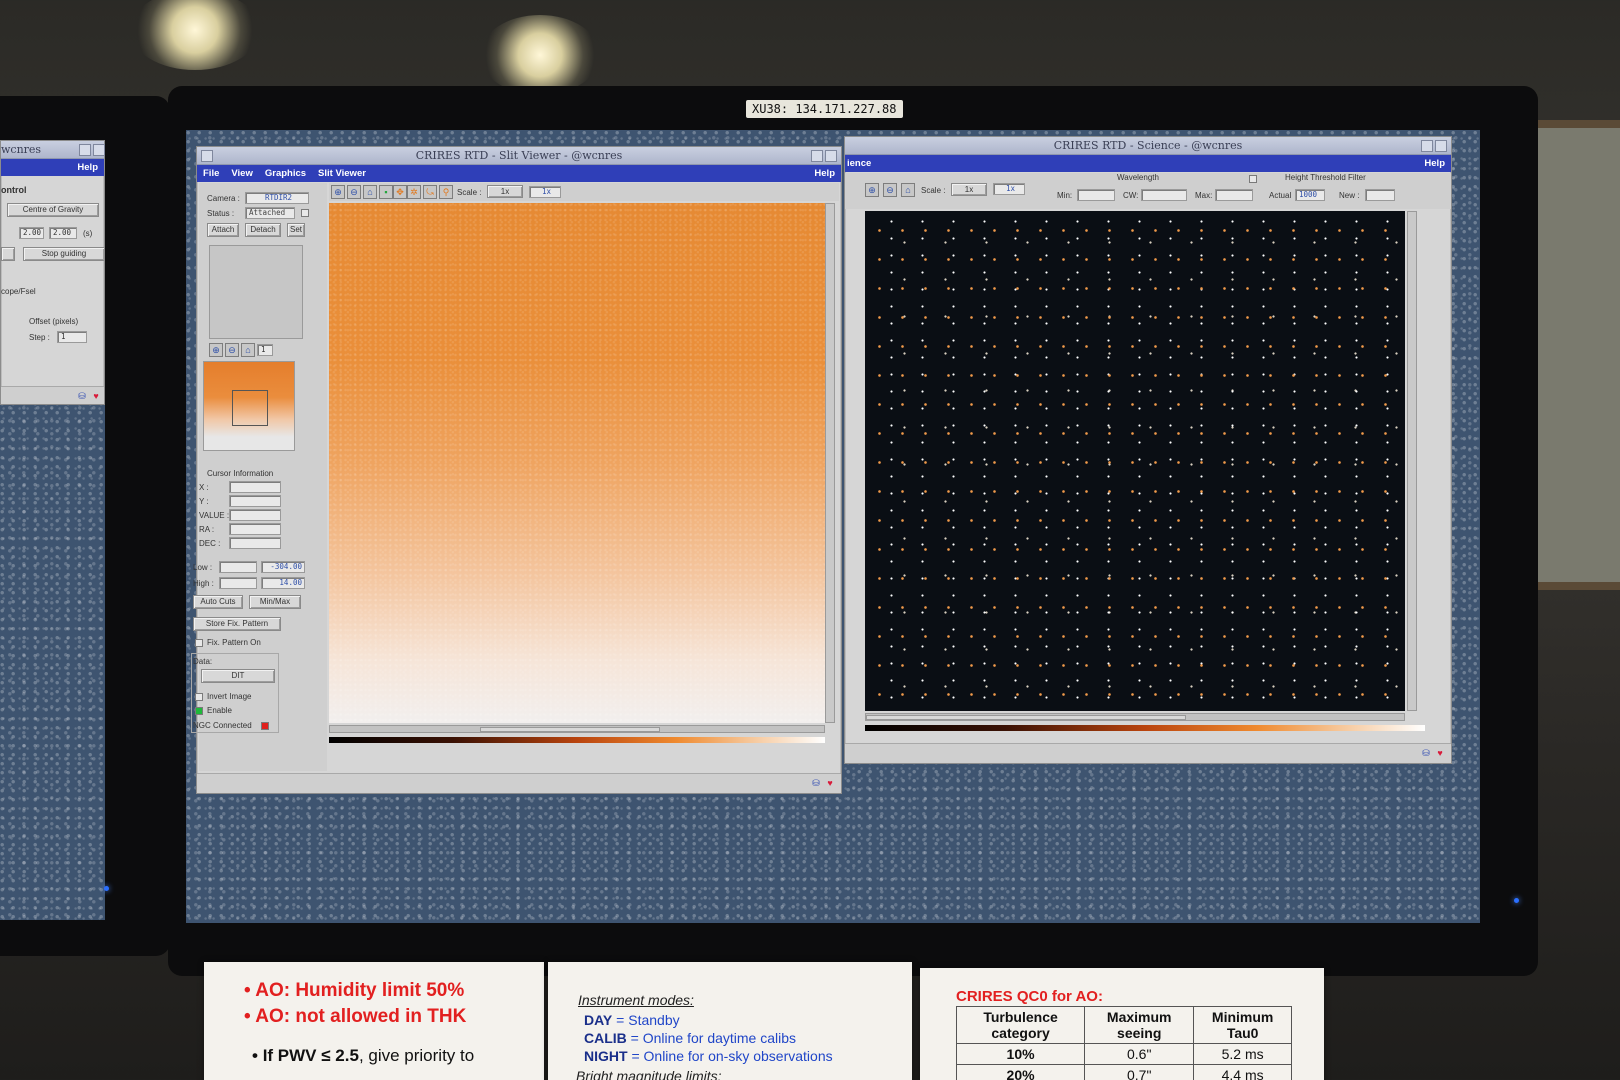 This screenshot has width=1620, height=1080. Describe the element at coordinates (241, 173) in the screenshot. I see `menu-view: View` at that location.